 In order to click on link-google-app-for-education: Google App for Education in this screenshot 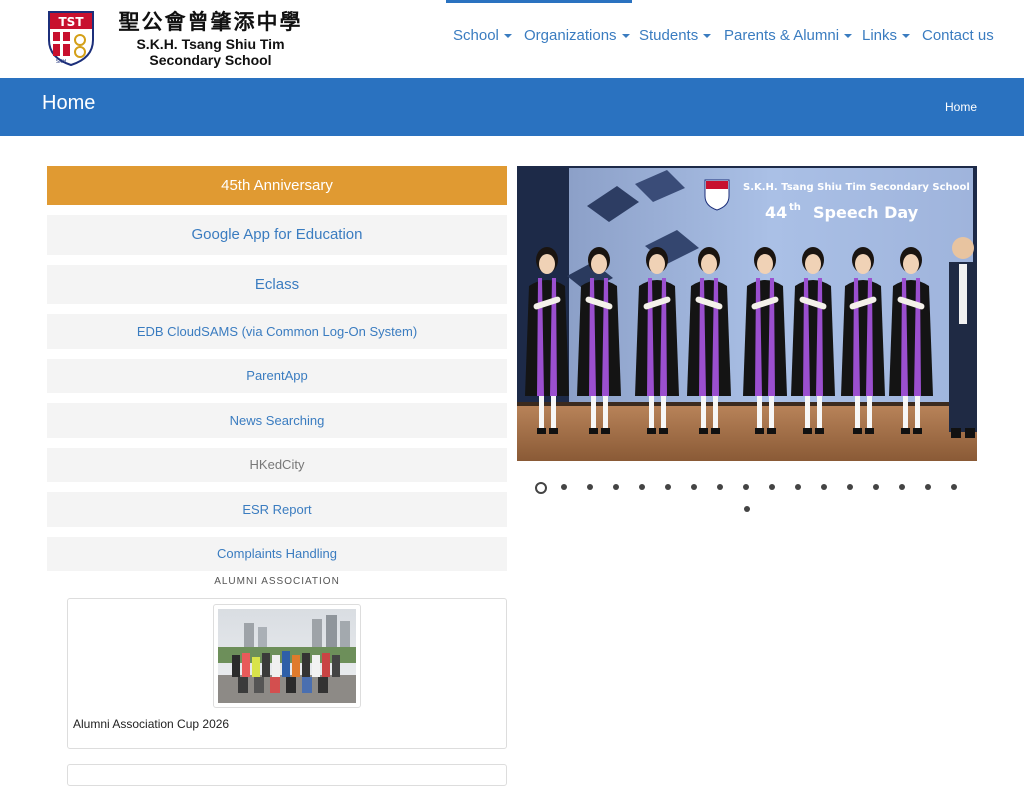, I will do `click(277, 235)`.